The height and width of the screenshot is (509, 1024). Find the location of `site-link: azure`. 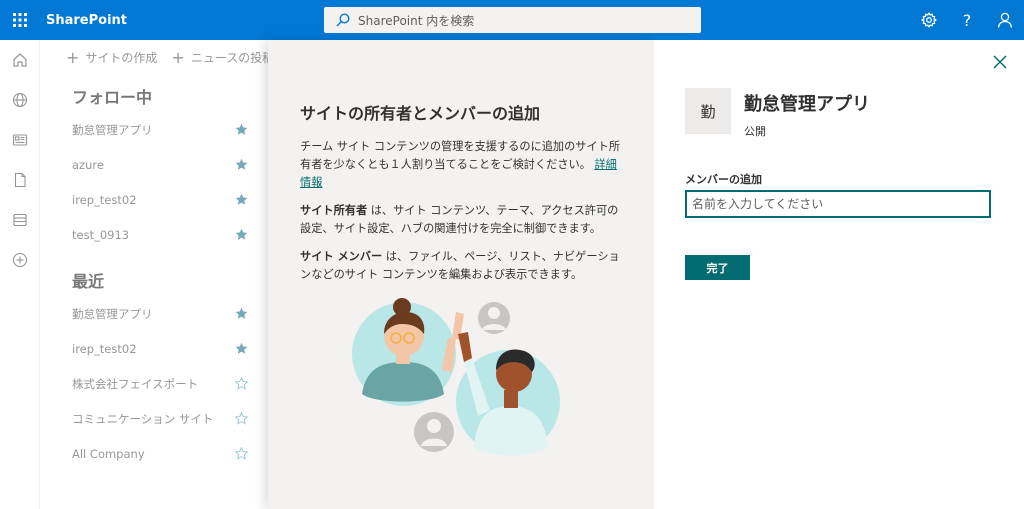

site-link: azure is located at coordinates (154, 164).